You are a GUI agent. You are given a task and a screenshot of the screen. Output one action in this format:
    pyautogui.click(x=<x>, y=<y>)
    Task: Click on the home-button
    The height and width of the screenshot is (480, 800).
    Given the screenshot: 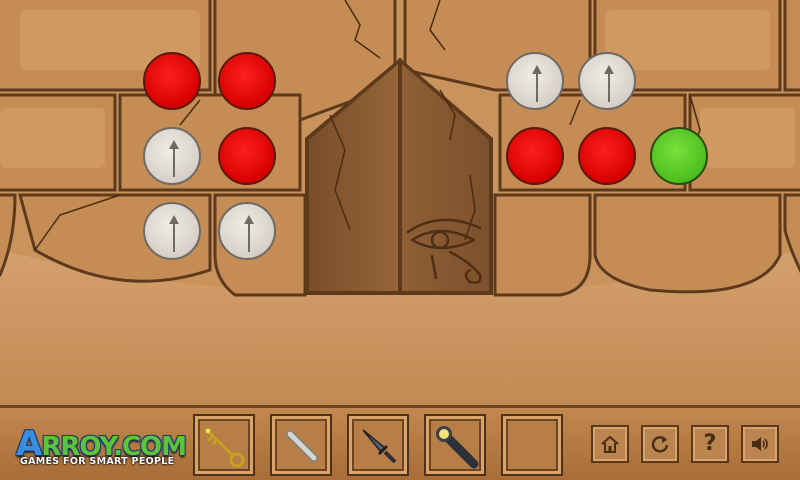 What is the action you would take?
    pyautogui.click(x=610, y=444)
    